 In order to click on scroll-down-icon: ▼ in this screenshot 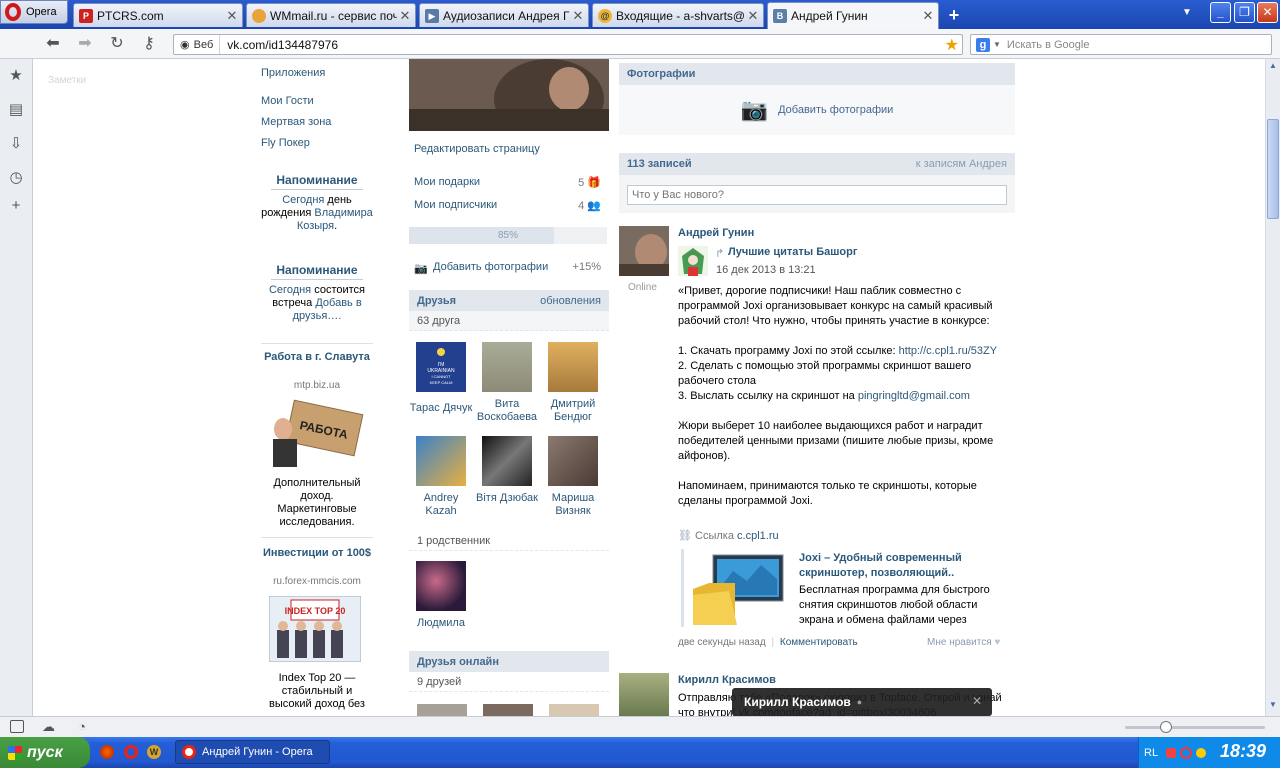, I will do `click(1273, 706)`.